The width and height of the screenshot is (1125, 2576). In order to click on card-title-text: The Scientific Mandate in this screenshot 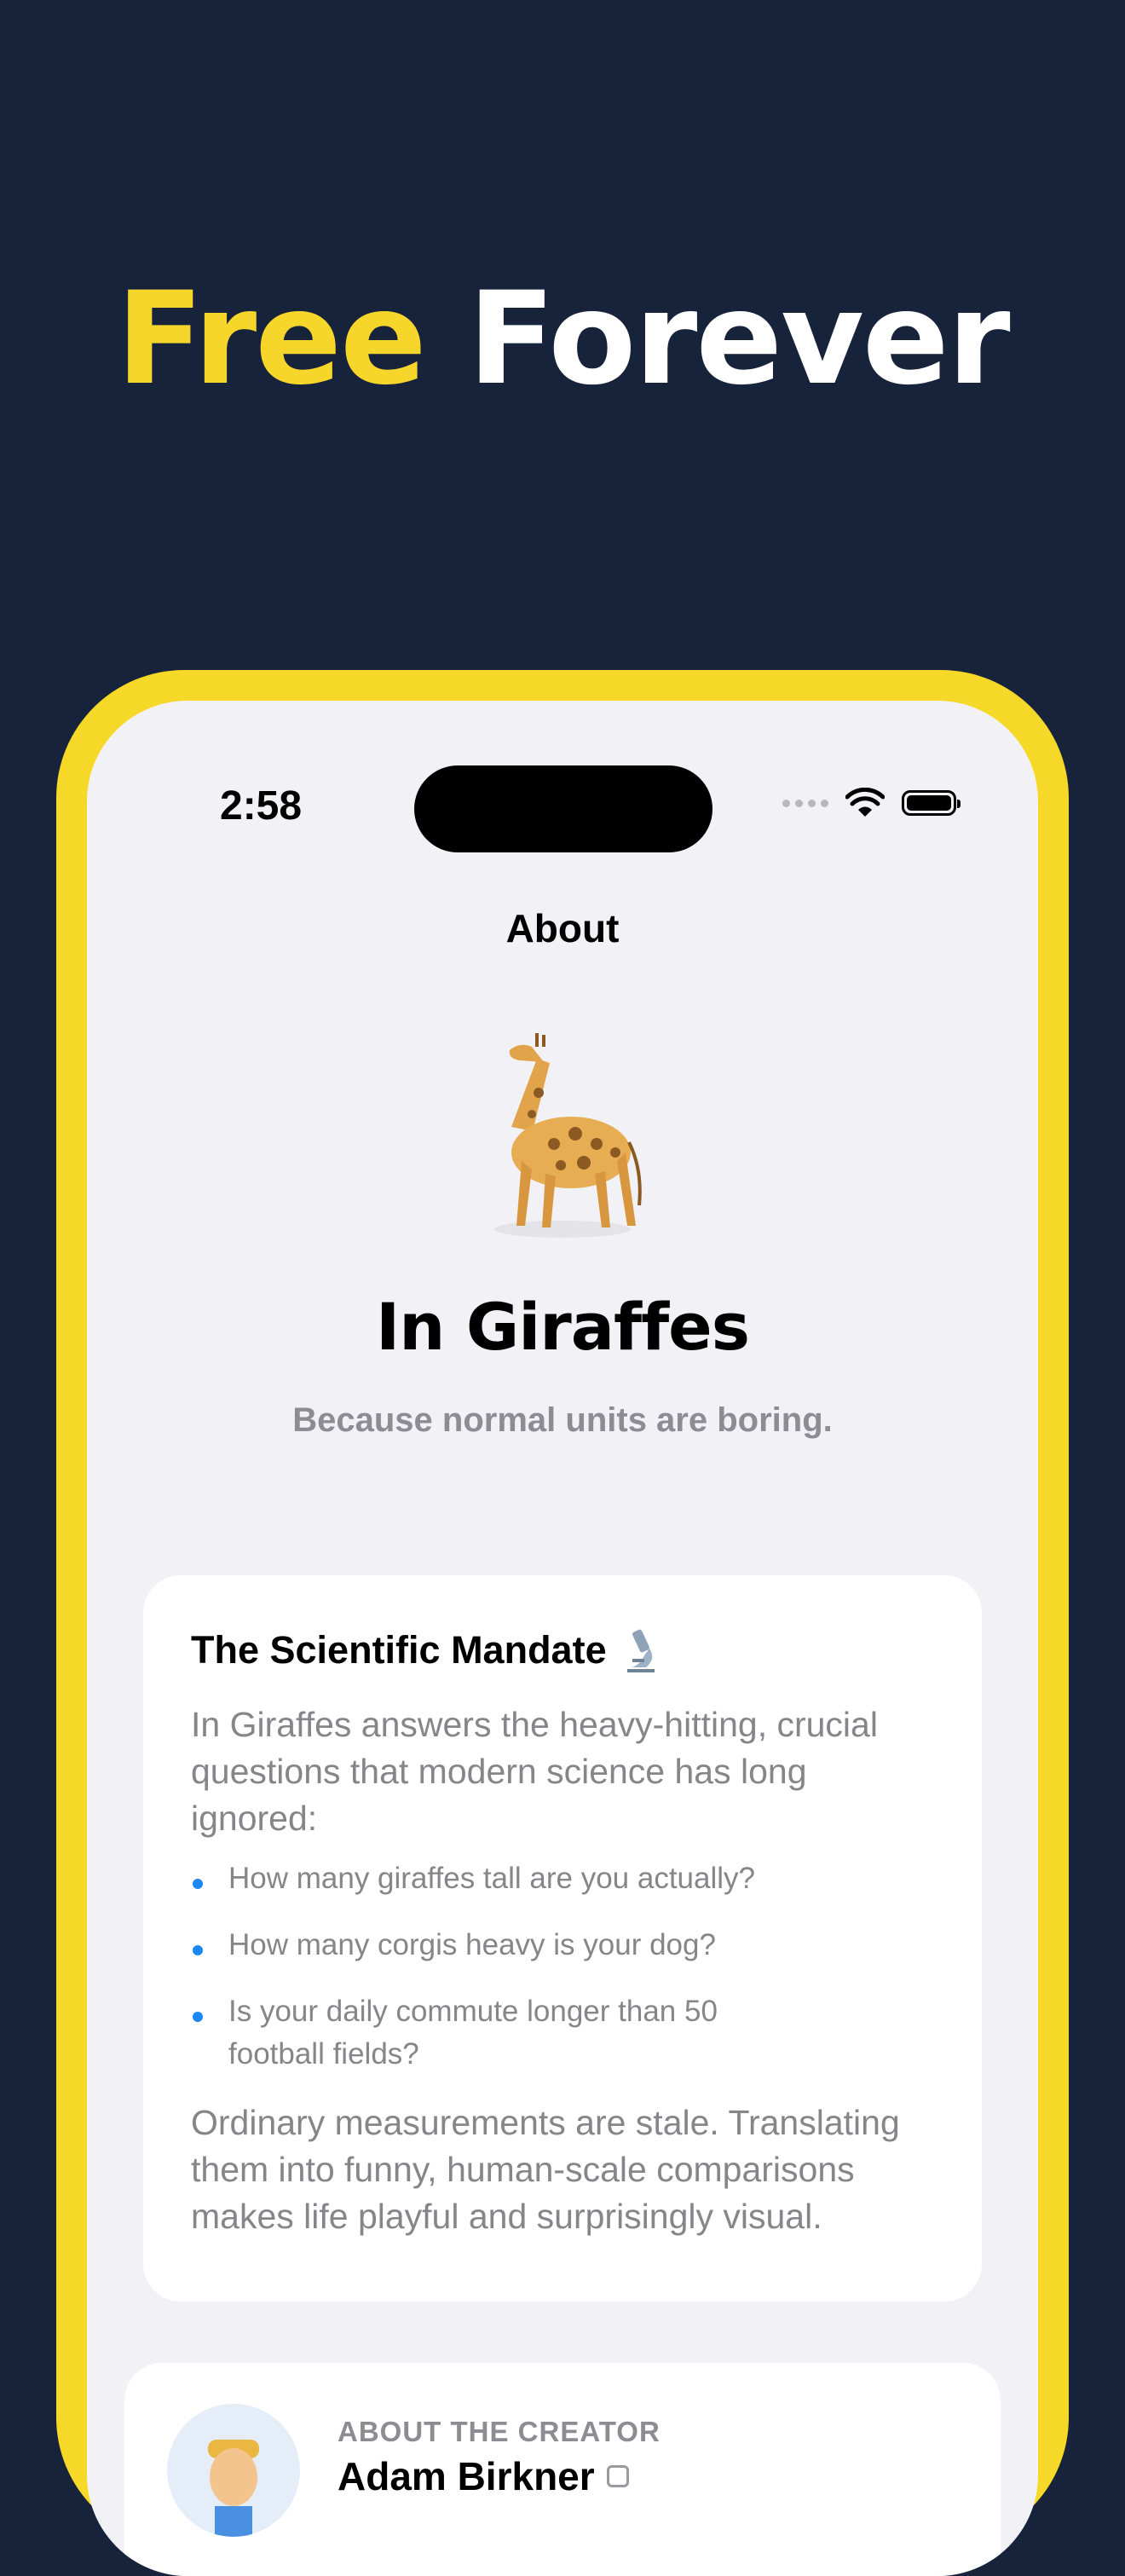, I will do `click(399, 1650)`.